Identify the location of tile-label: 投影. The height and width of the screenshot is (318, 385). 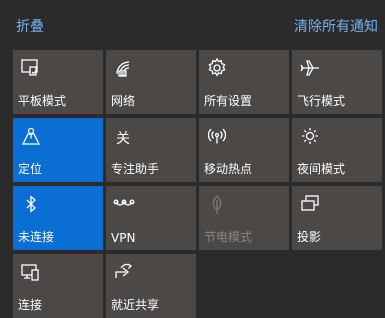
(309, 237).